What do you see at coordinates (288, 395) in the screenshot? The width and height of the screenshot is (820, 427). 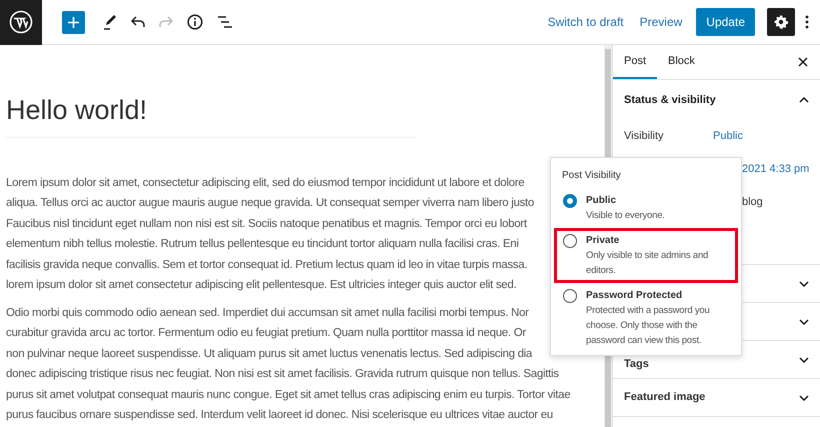 I see `paragraph-line: purus sit amet volutpat consequat mauris nunc congue. Eget sit amet tellus cras adipiscing enim eu turpis. Tortor vitae` at bounding box center [288, 395].